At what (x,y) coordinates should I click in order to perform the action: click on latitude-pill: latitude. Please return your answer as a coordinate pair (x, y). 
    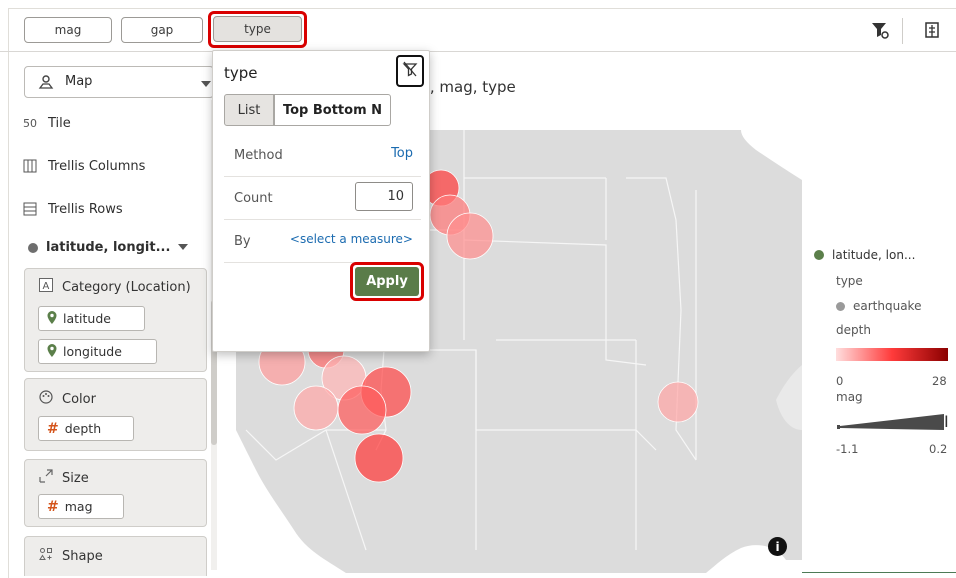
    Looking at the image, I should click on (91, 318).